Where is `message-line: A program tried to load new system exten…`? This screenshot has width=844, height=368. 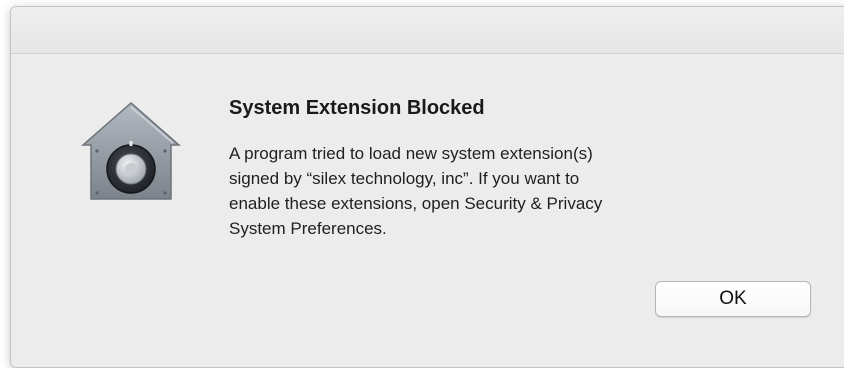
message-line: A program tried to load new system exten… is located at coordinates (411, 153).